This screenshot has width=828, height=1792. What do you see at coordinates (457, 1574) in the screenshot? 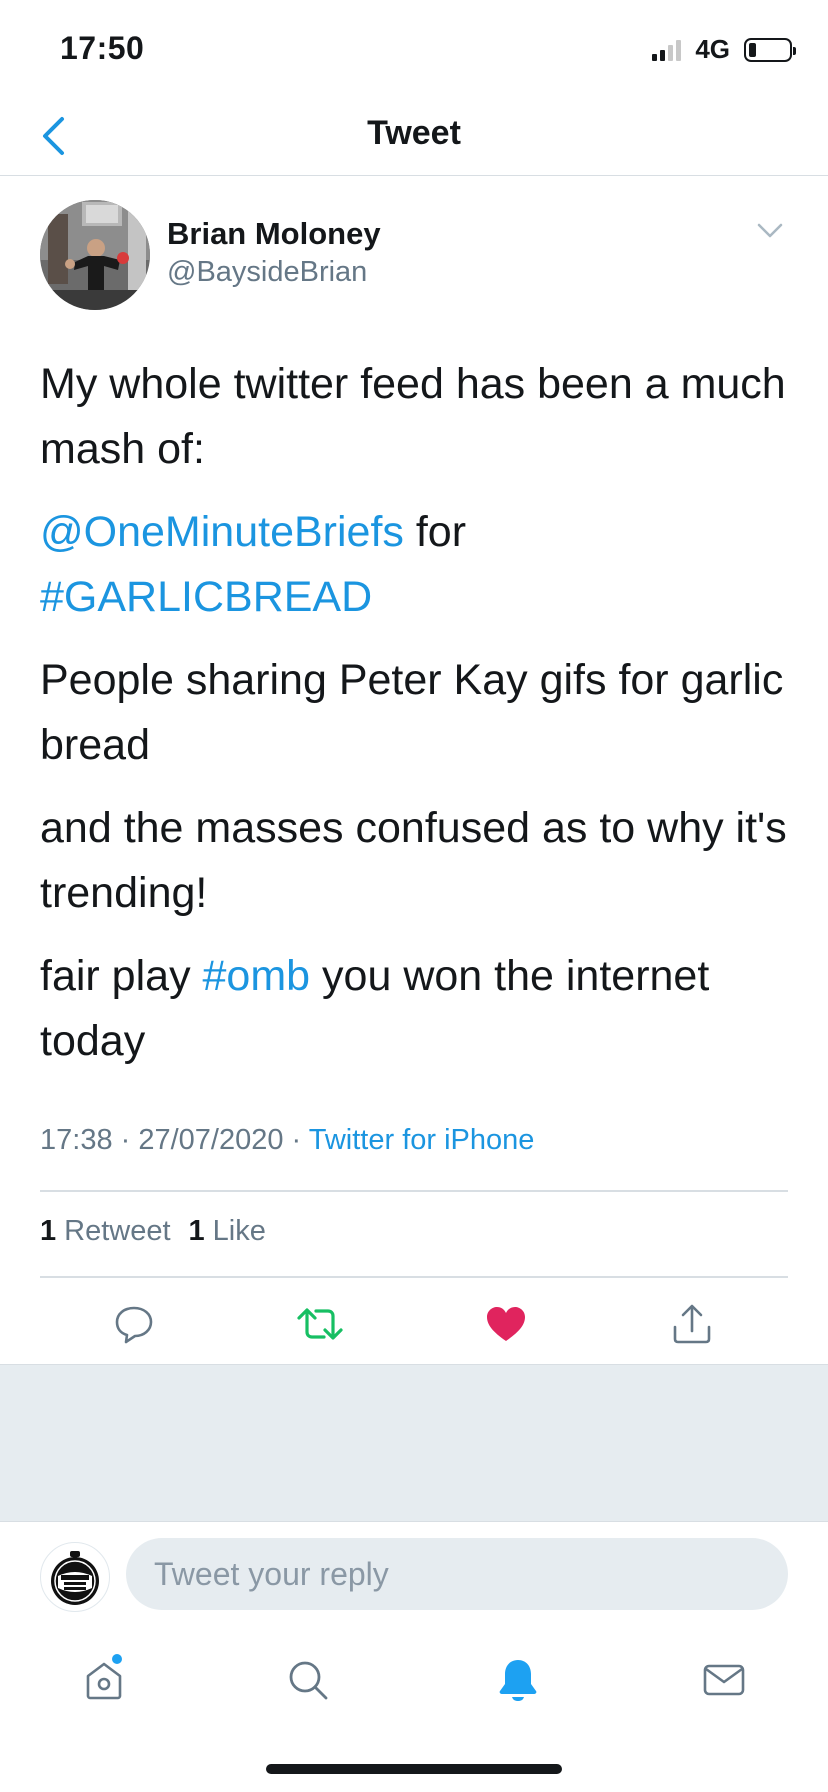
I see `reply-input` at bounding box center [457, 1574].